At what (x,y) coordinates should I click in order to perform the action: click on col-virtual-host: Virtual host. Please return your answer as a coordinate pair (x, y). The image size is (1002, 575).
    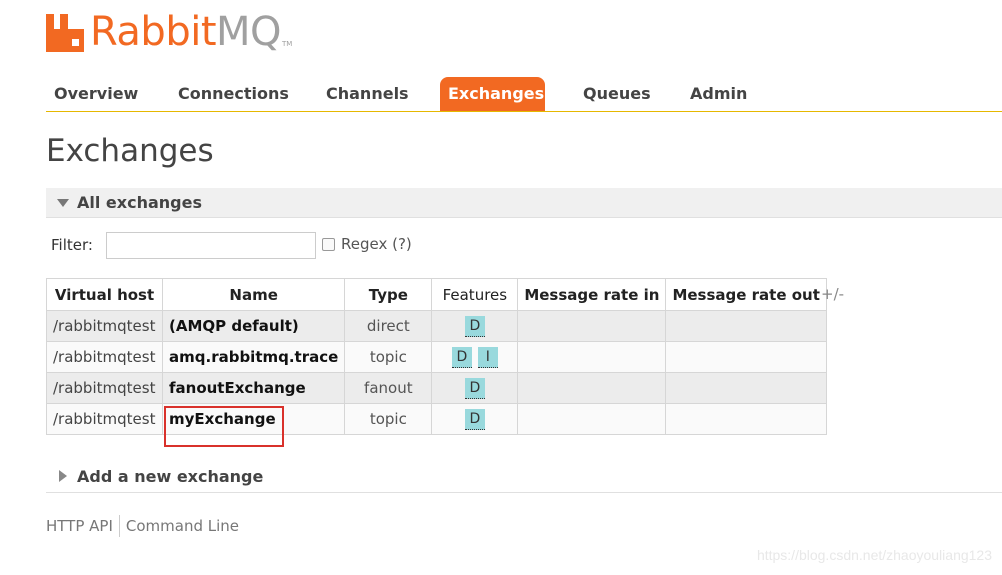
    Looking at the image, I should click on (104, 294).